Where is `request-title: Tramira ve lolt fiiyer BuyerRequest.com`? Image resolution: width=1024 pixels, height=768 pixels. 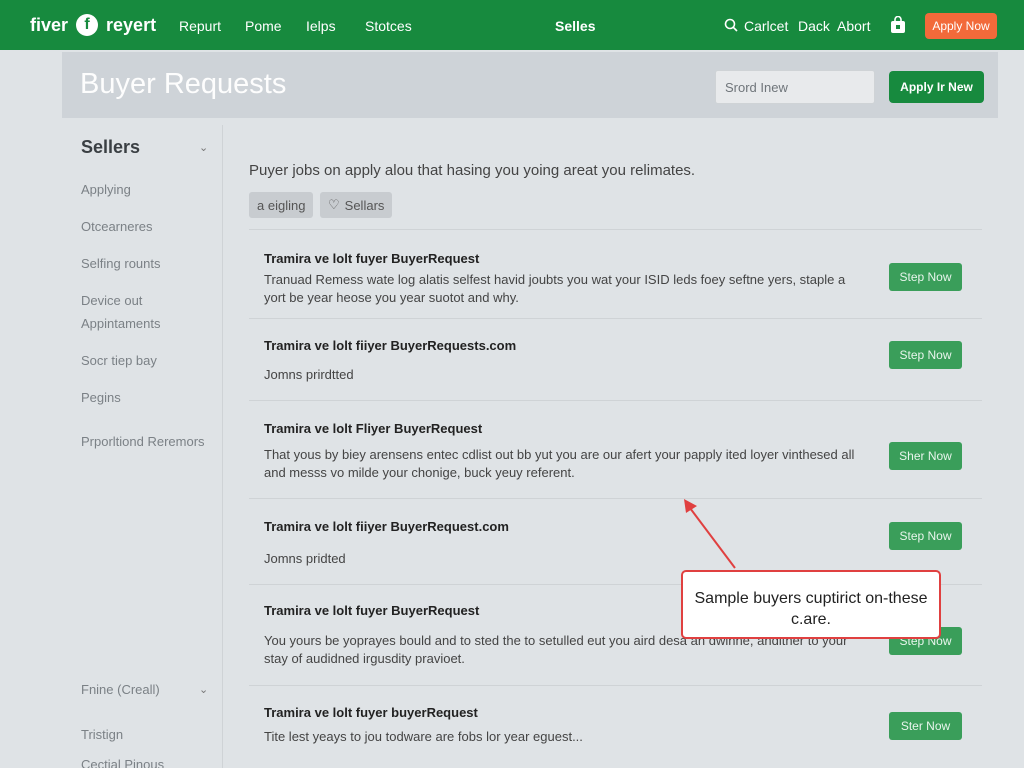
request-title: Tramira ve lolt fiiyer BuyerRequest.com is located at coordinates (386, 526).